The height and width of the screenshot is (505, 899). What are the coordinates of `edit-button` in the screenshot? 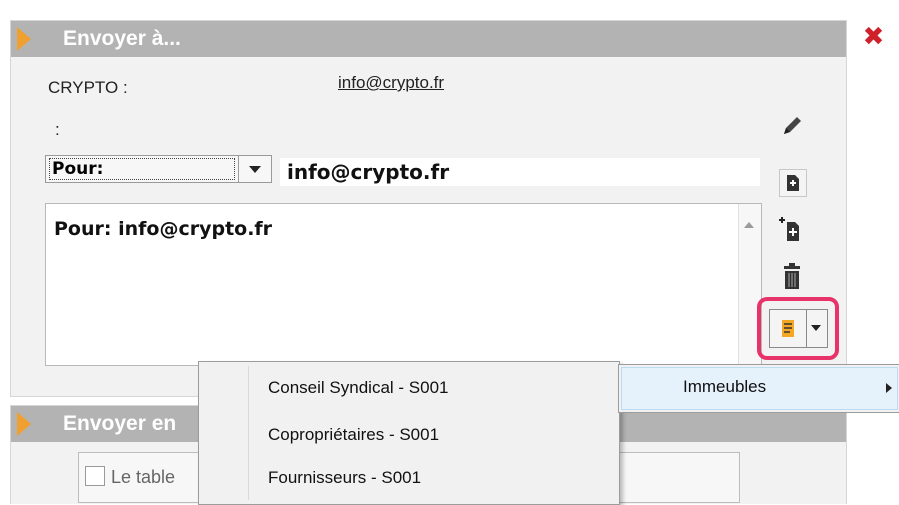 It's located at (792, 129).